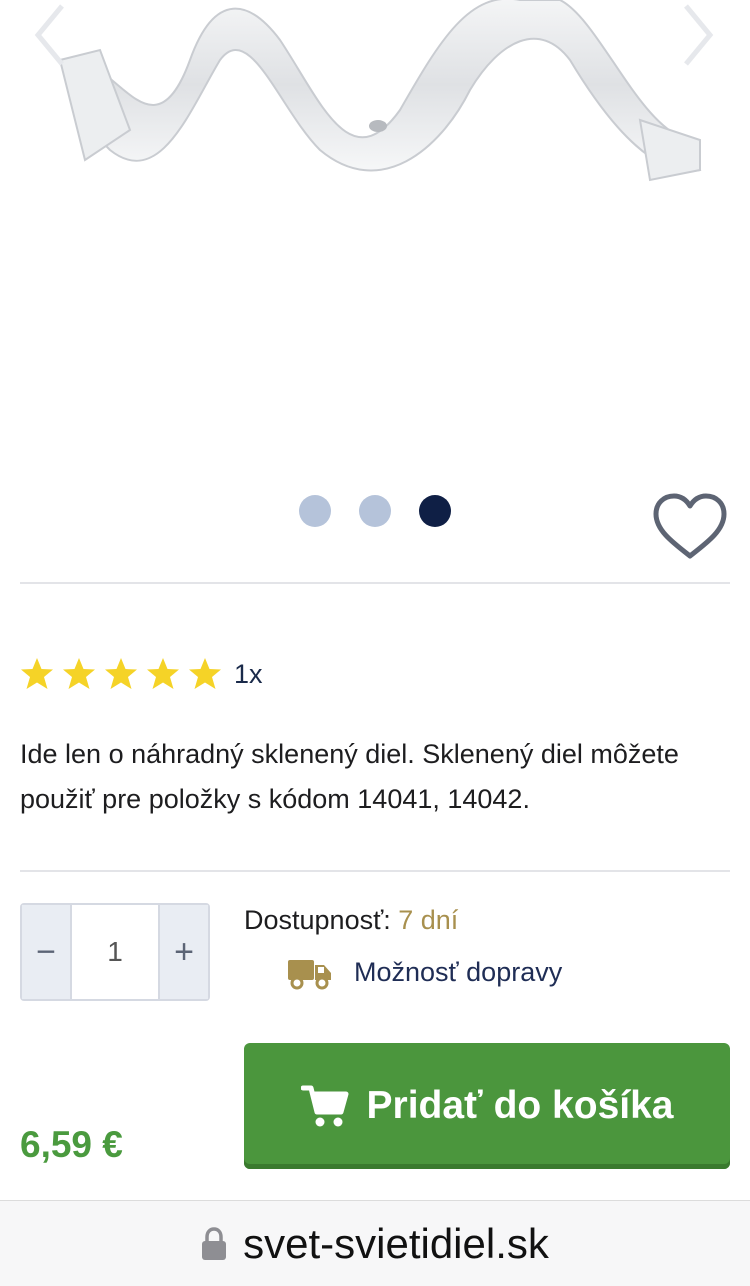  What do you see at coordinates (698, 35) in the screenshot?
I see `gallery-next-arrow` at bounding box center [698, 35].